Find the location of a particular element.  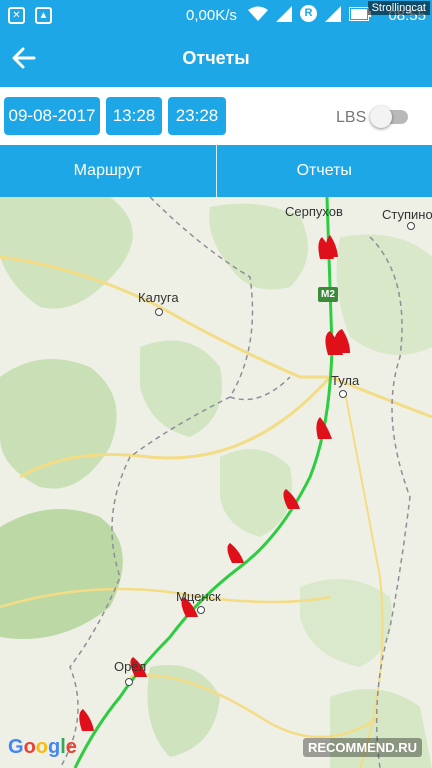

highway-sign: M2 is located at coordinates (328, 294).